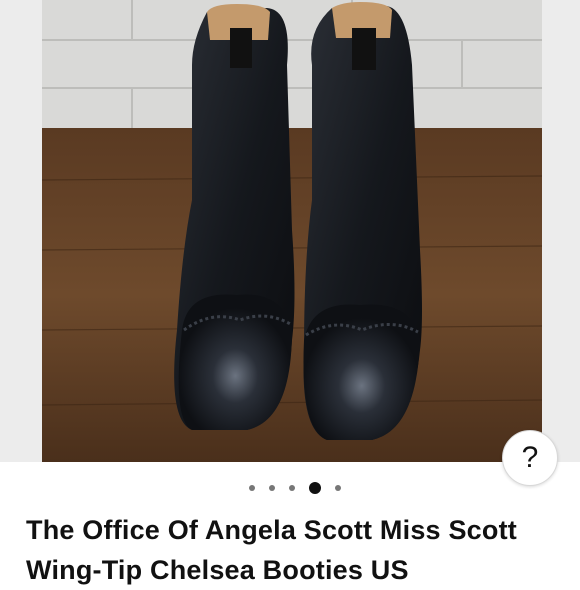 The height and width of the screenshot is (590, 580). What do you see at coordinates (315, 488) in the screenshot?
I see `carousel-dot-active` at bounding box center [315, 488].